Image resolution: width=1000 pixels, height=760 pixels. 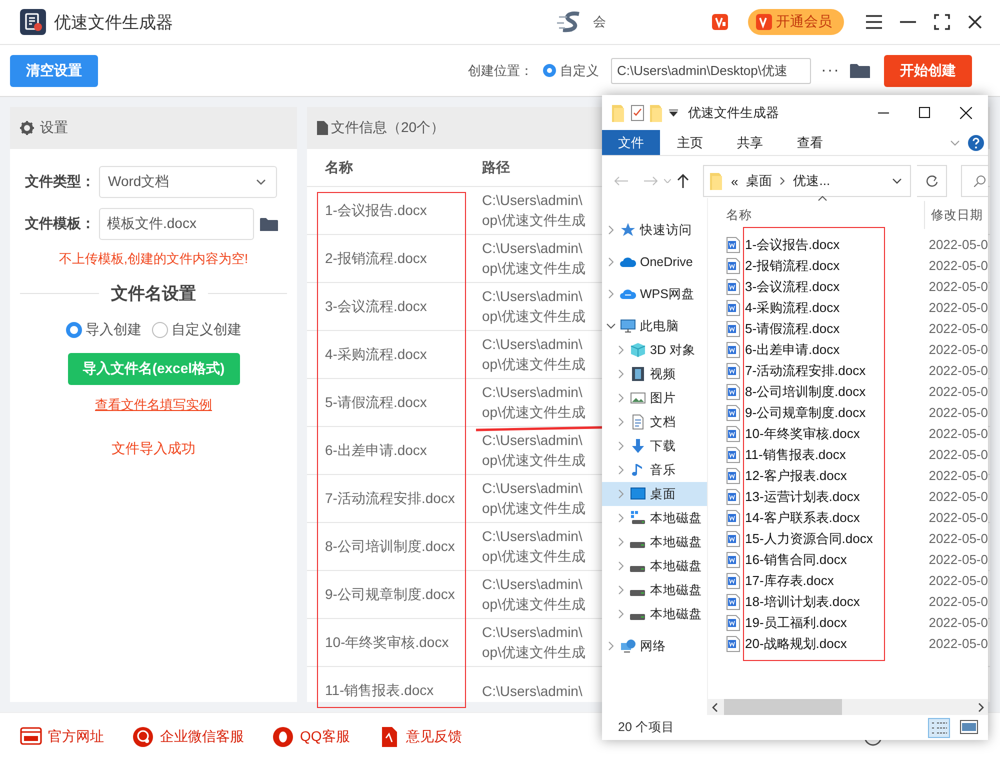 I want to click on file-name: 5-请假流程.docx, so click(x=835, y=329).